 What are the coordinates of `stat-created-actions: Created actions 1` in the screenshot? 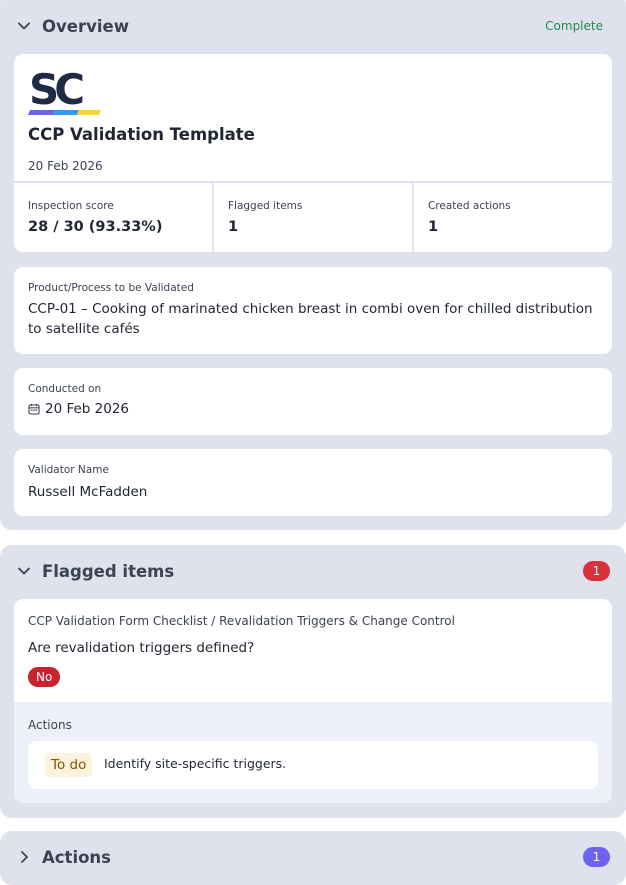 It's located at (513, 218).